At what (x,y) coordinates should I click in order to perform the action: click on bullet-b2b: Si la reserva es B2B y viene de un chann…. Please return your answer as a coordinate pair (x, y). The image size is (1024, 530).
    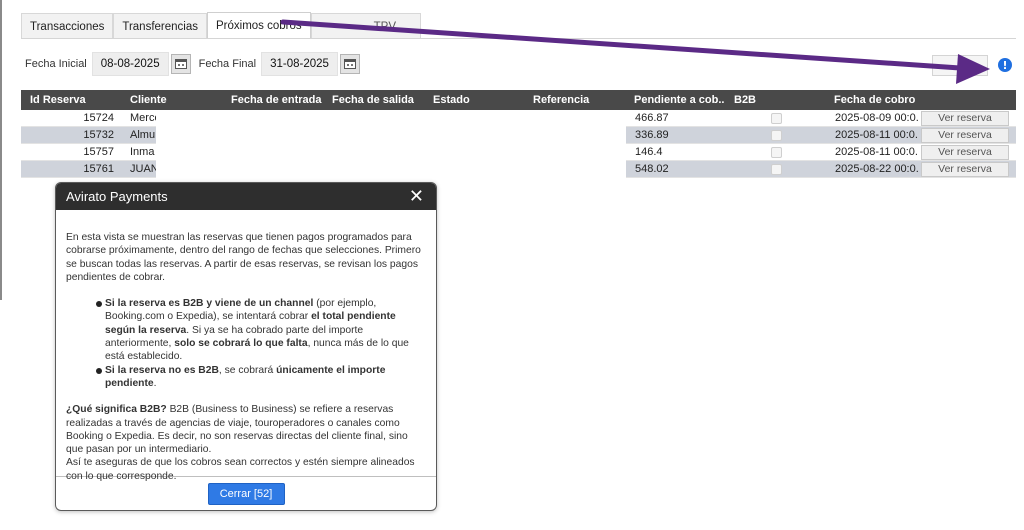
    Looking at the image, I should click on (260, 330).